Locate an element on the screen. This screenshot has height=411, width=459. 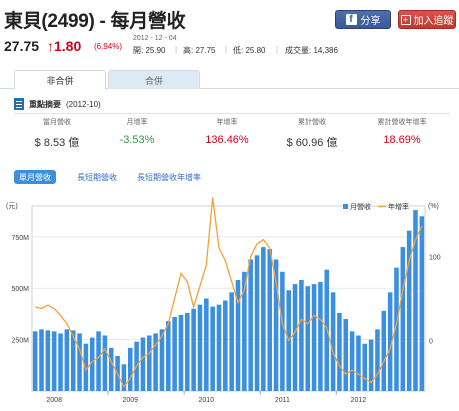
price-change-percent: (6.94%) is located at coordinates (108, 46).